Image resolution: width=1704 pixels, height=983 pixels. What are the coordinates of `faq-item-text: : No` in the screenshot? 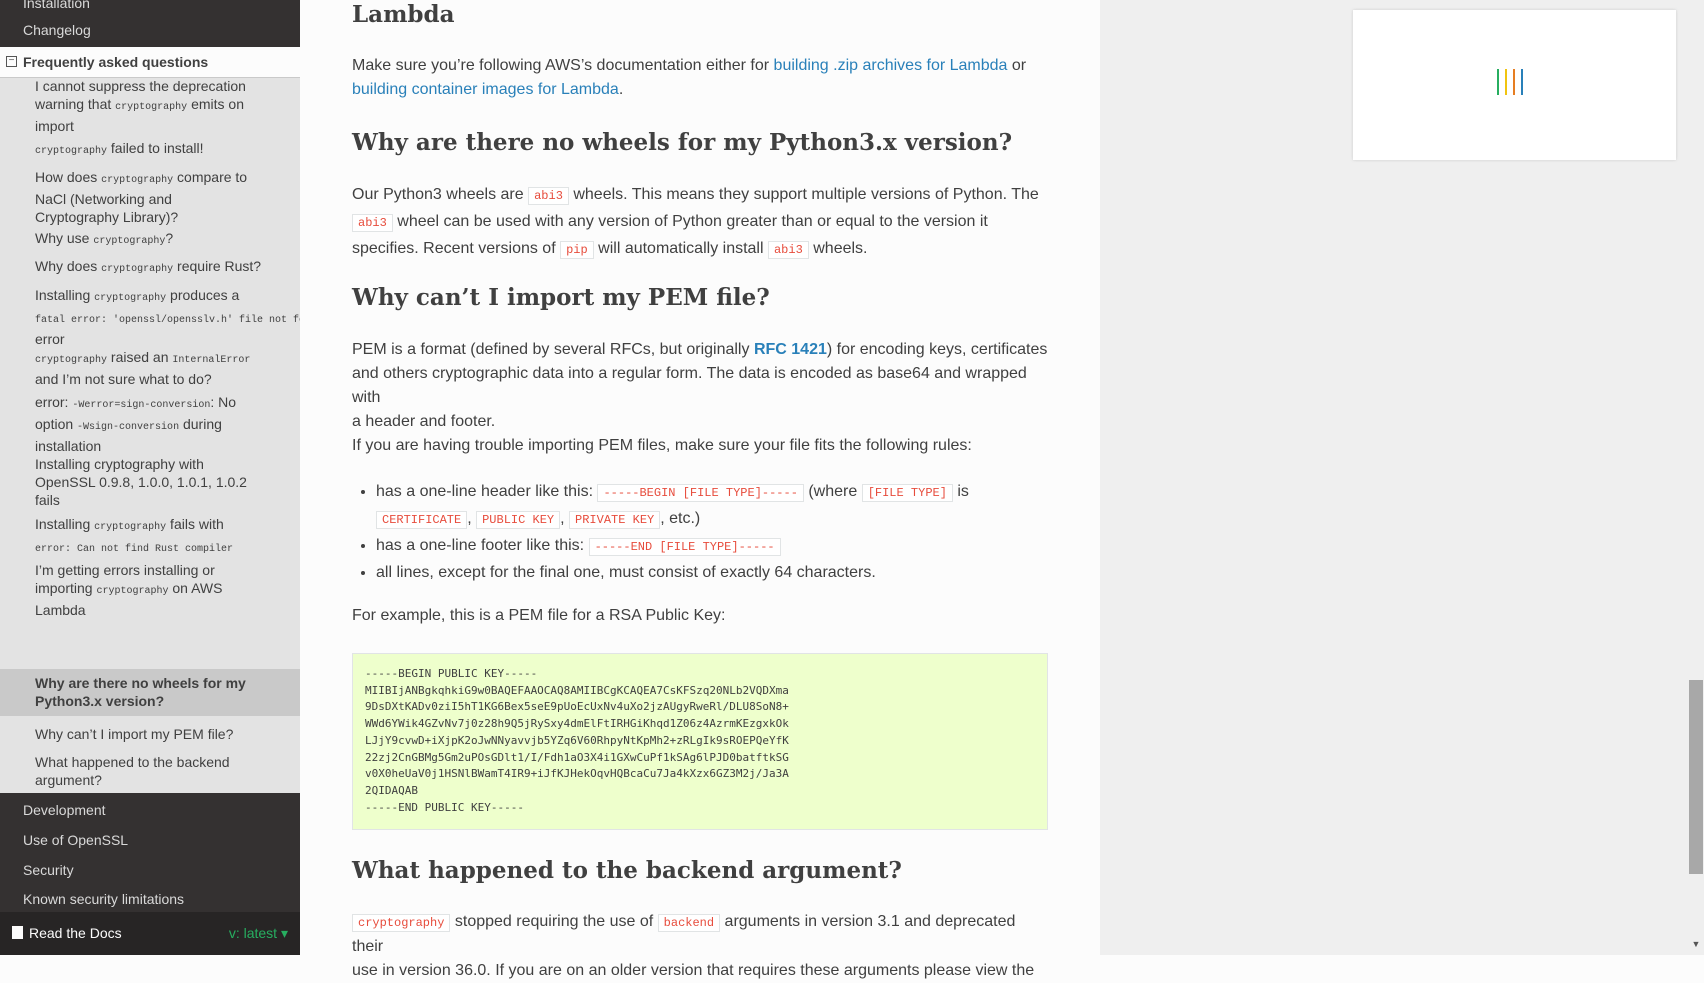 It's located at (223, 402).